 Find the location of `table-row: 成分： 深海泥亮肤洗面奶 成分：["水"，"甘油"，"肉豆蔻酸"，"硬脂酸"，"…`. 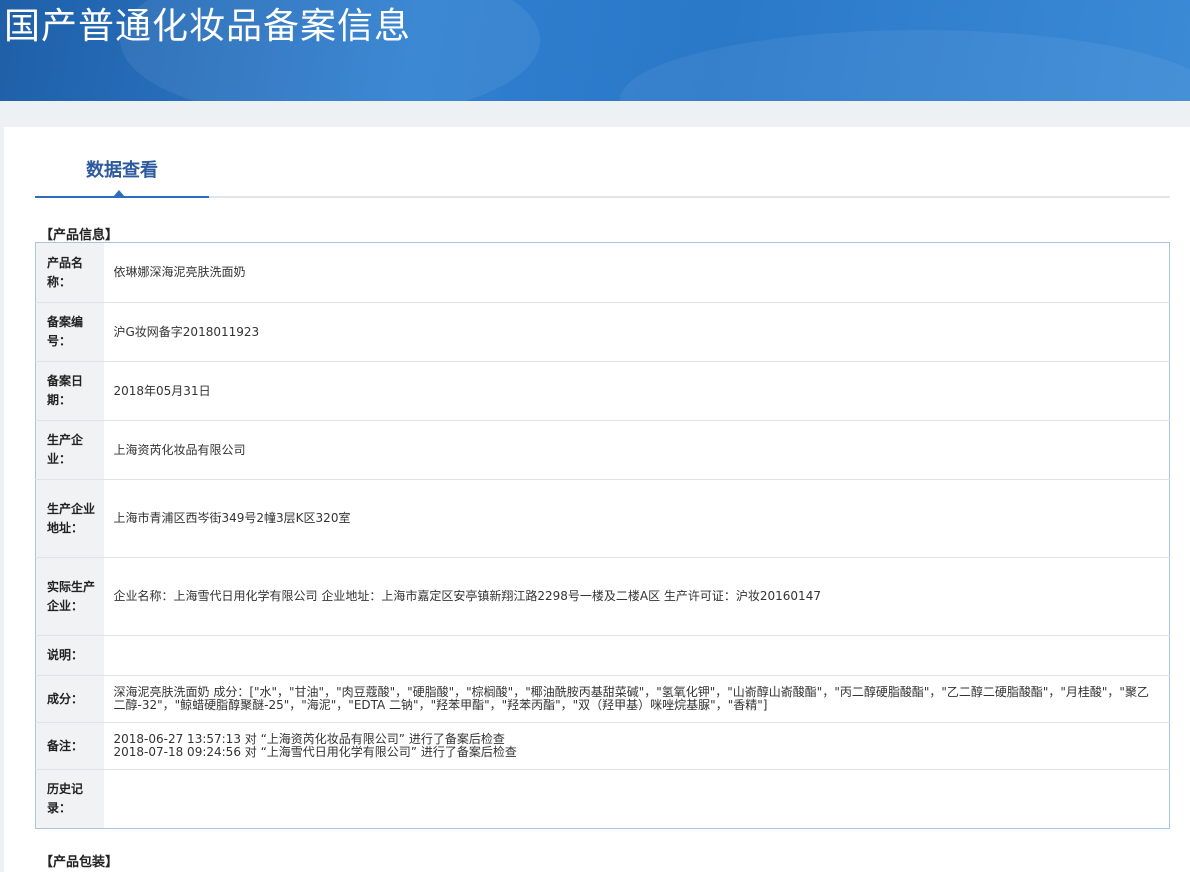

table-row: 成分： 深海泥亮肤洗面奶 成分：["水"，"甘油"，"肉豆蔻酸"，"硬脂酸"，"… is located at coordinates (602, 699).